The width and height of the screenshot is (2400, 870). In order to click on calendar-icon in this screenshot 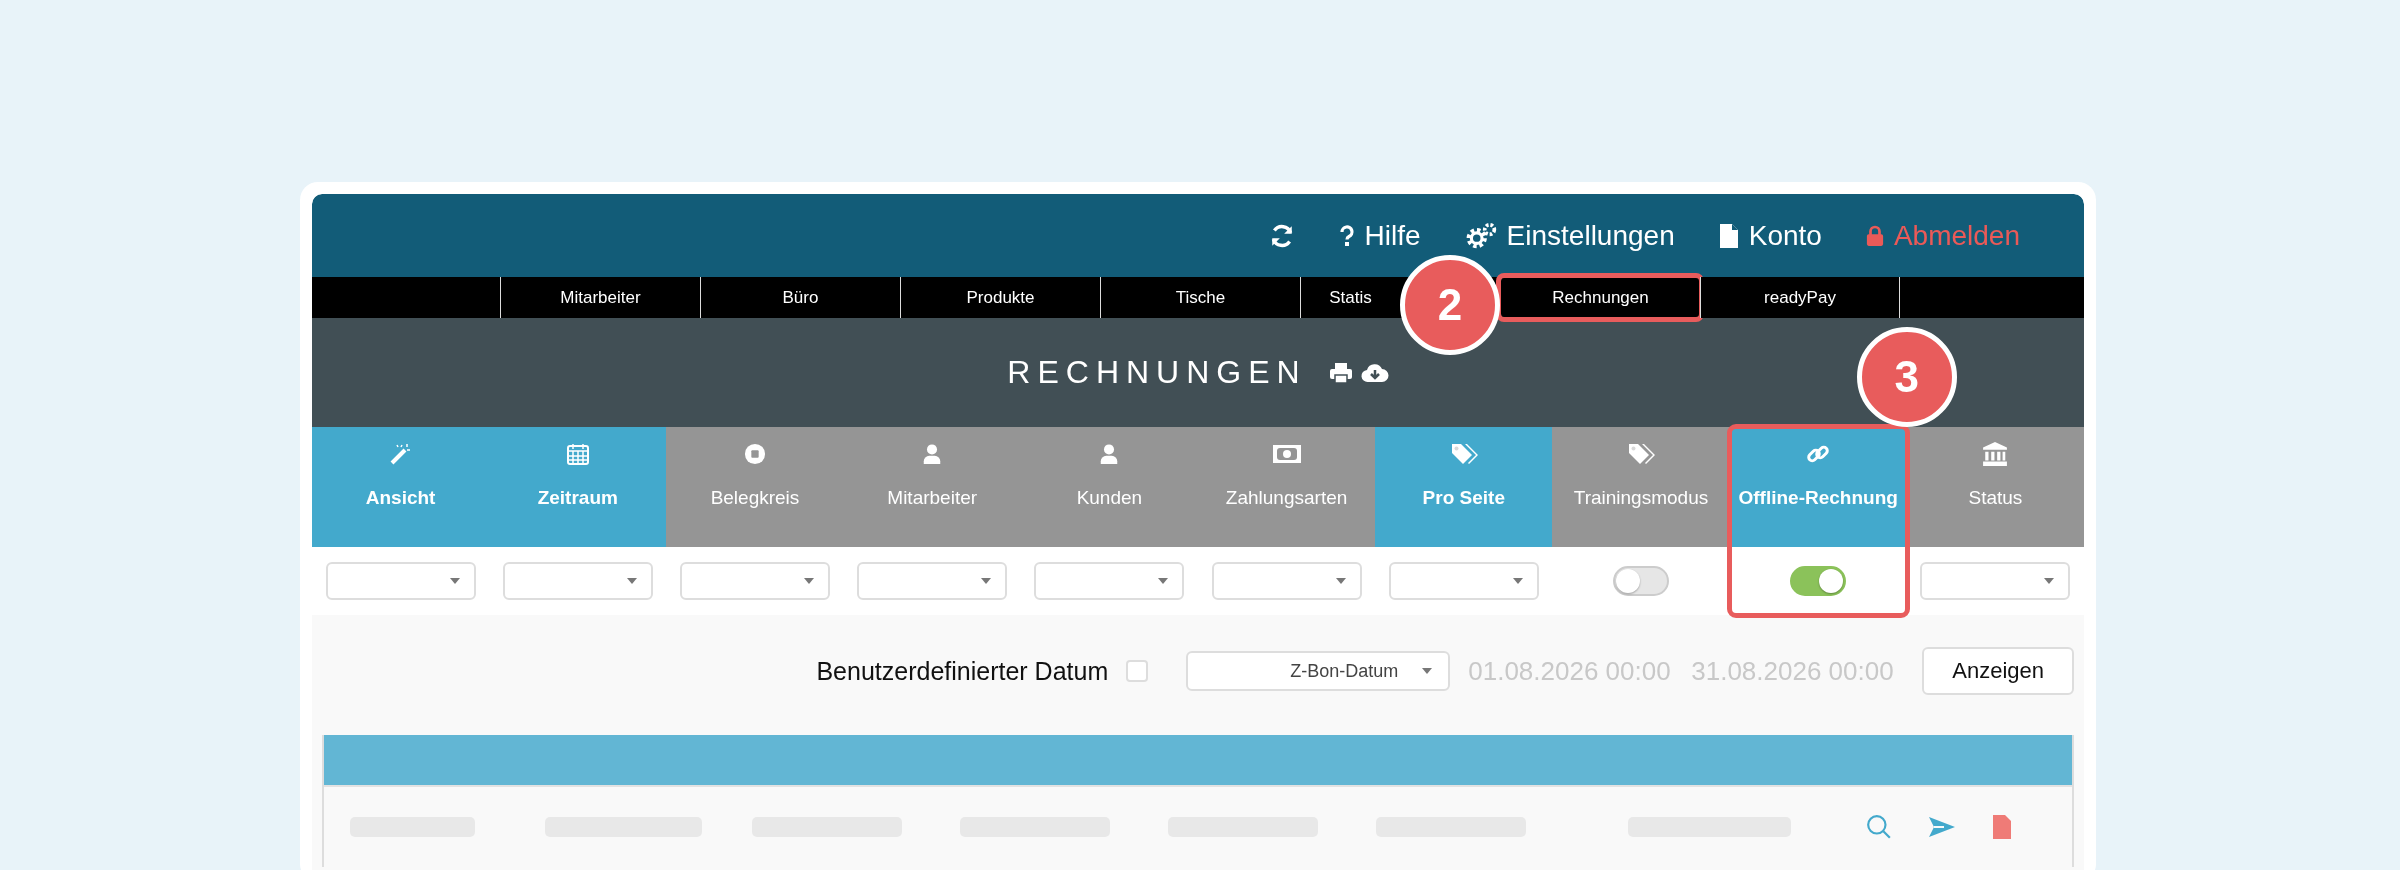, I will do `click(577, 454)`.